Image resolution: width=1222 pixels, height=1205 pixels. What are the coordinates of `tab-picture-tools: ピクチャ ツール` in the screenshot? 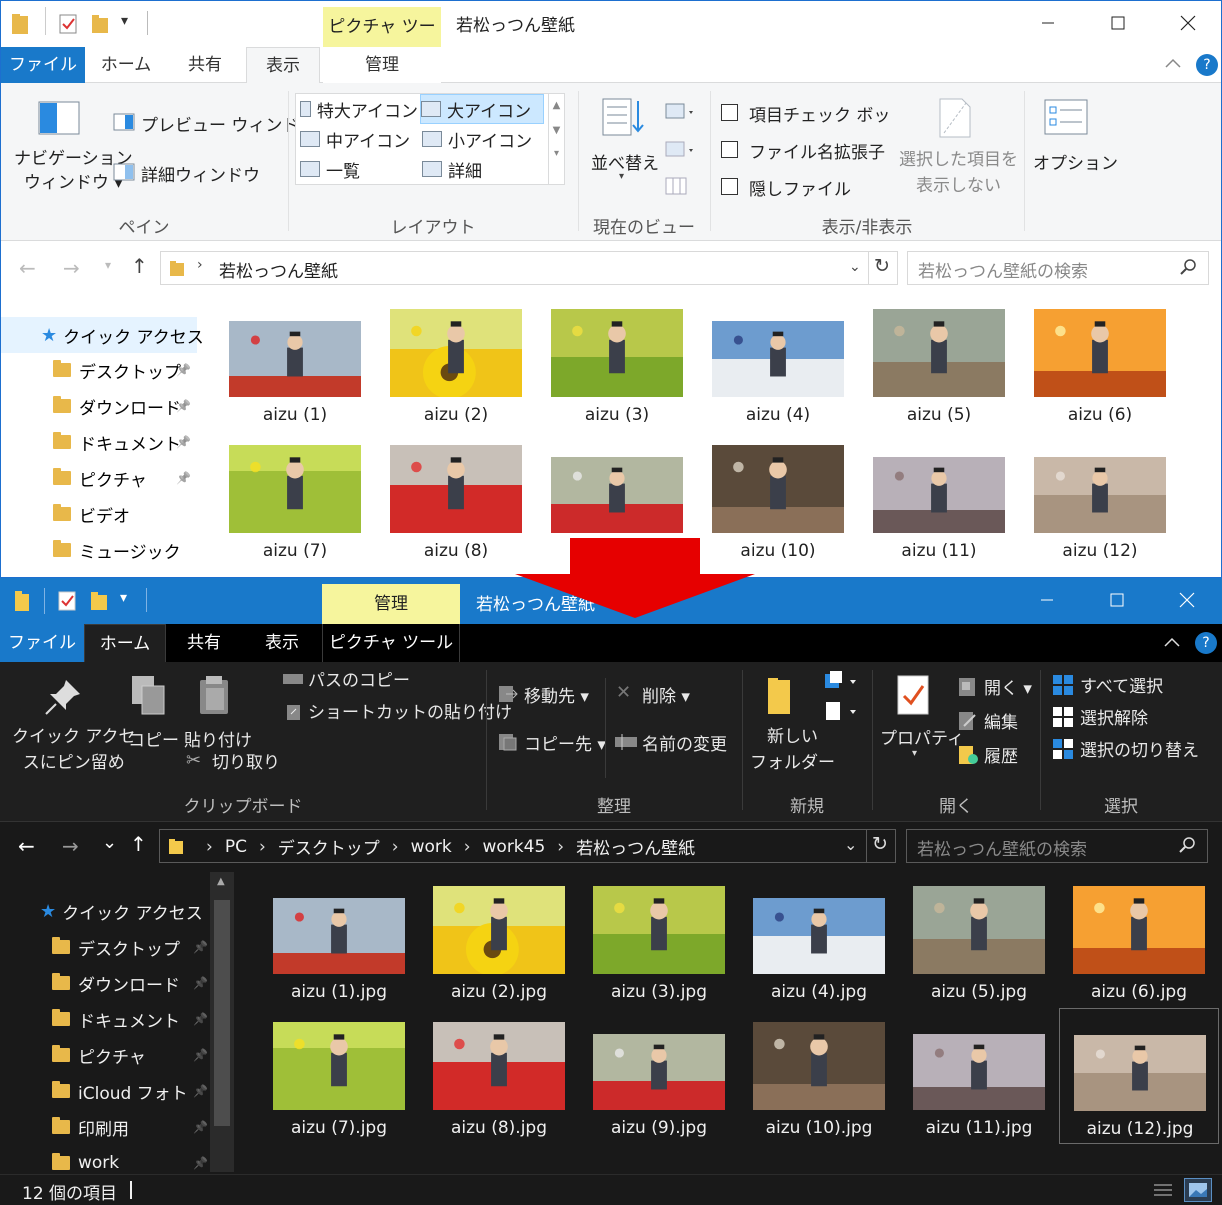 It's located at (391, 643).